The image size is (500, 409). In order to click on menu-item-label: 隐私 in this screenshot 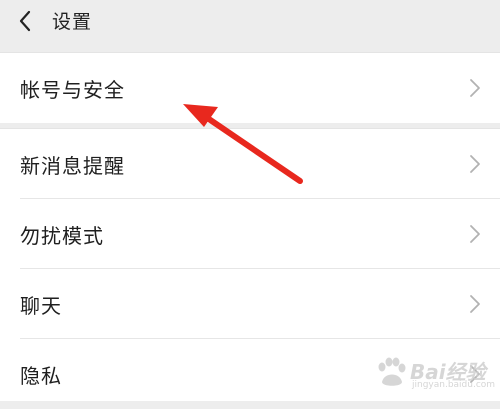, I will do `click(41, 375)`.